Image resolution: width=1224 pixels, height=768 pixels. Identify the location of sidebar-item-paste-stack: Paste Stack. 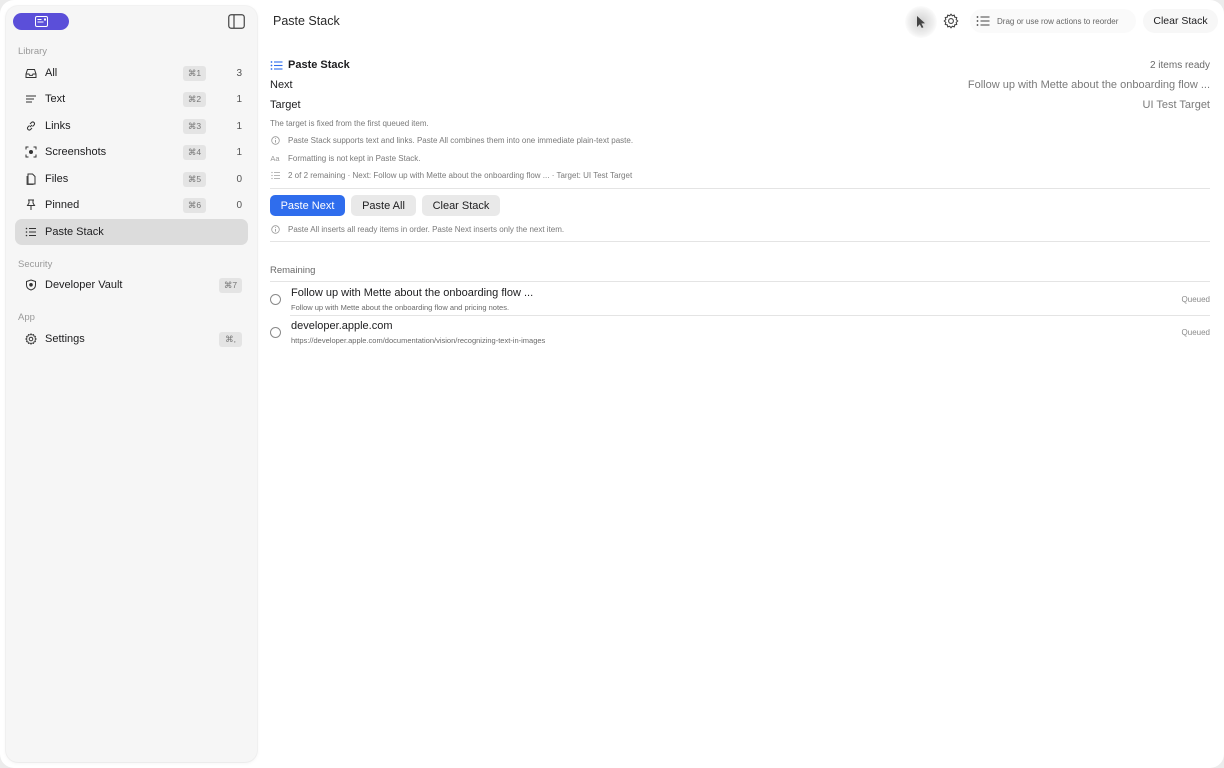
(131, 232).